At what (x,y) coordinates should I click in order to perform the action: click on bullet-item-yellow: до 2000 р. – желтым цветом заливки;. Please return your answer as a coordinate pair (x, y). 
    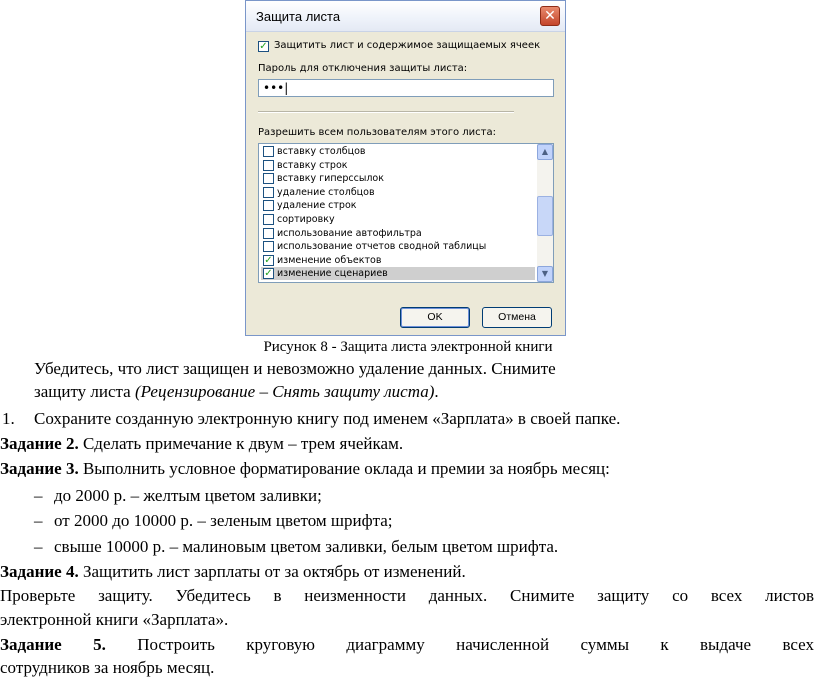
    Looking at the image, I should click on (188, 495).